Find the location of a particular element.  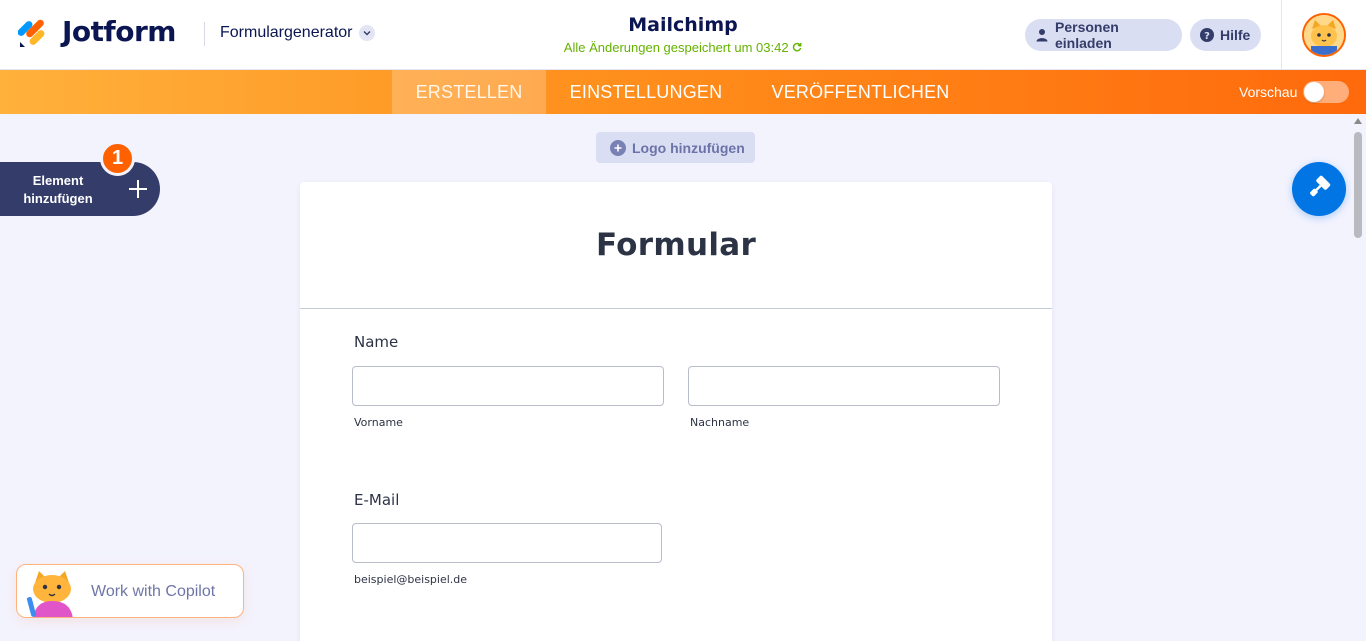

paint-roller-icon is located at coordinates (1319, 189).